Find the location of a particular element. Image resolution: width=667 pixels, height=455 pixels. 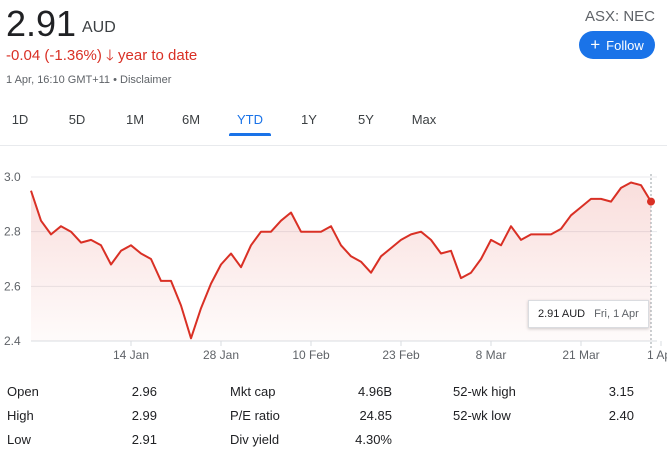

tab-1m: 1M is located at coordinates (135, 122).